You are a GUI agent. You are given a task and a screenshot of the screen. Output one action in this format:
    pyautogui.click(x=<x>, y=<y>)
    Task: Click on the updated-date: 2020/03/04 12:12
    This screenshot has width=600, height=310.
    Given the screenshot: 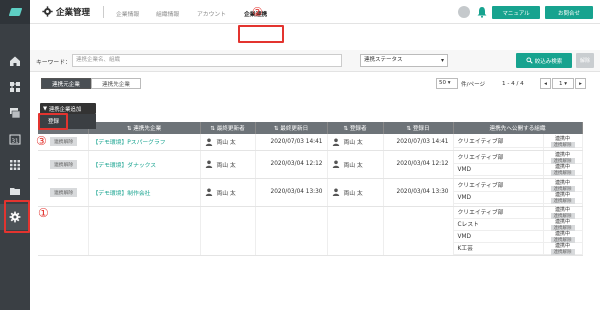 What is the action you would take?
    pyautogui.click(x=291, y=164)
    